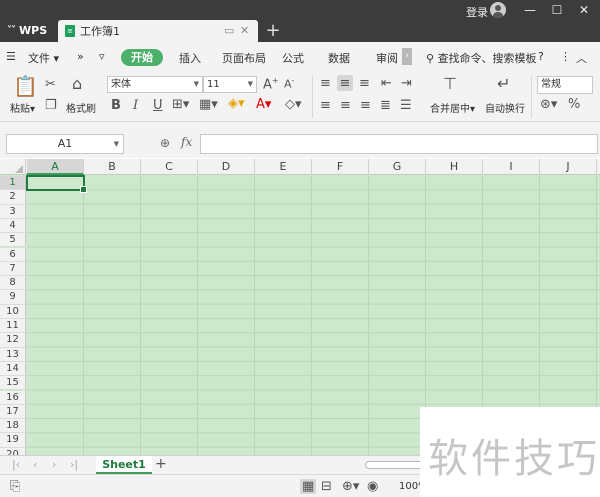 This screenshot has height=497, width=600. I want to click on minimize-icon: —, so click(530, 10).